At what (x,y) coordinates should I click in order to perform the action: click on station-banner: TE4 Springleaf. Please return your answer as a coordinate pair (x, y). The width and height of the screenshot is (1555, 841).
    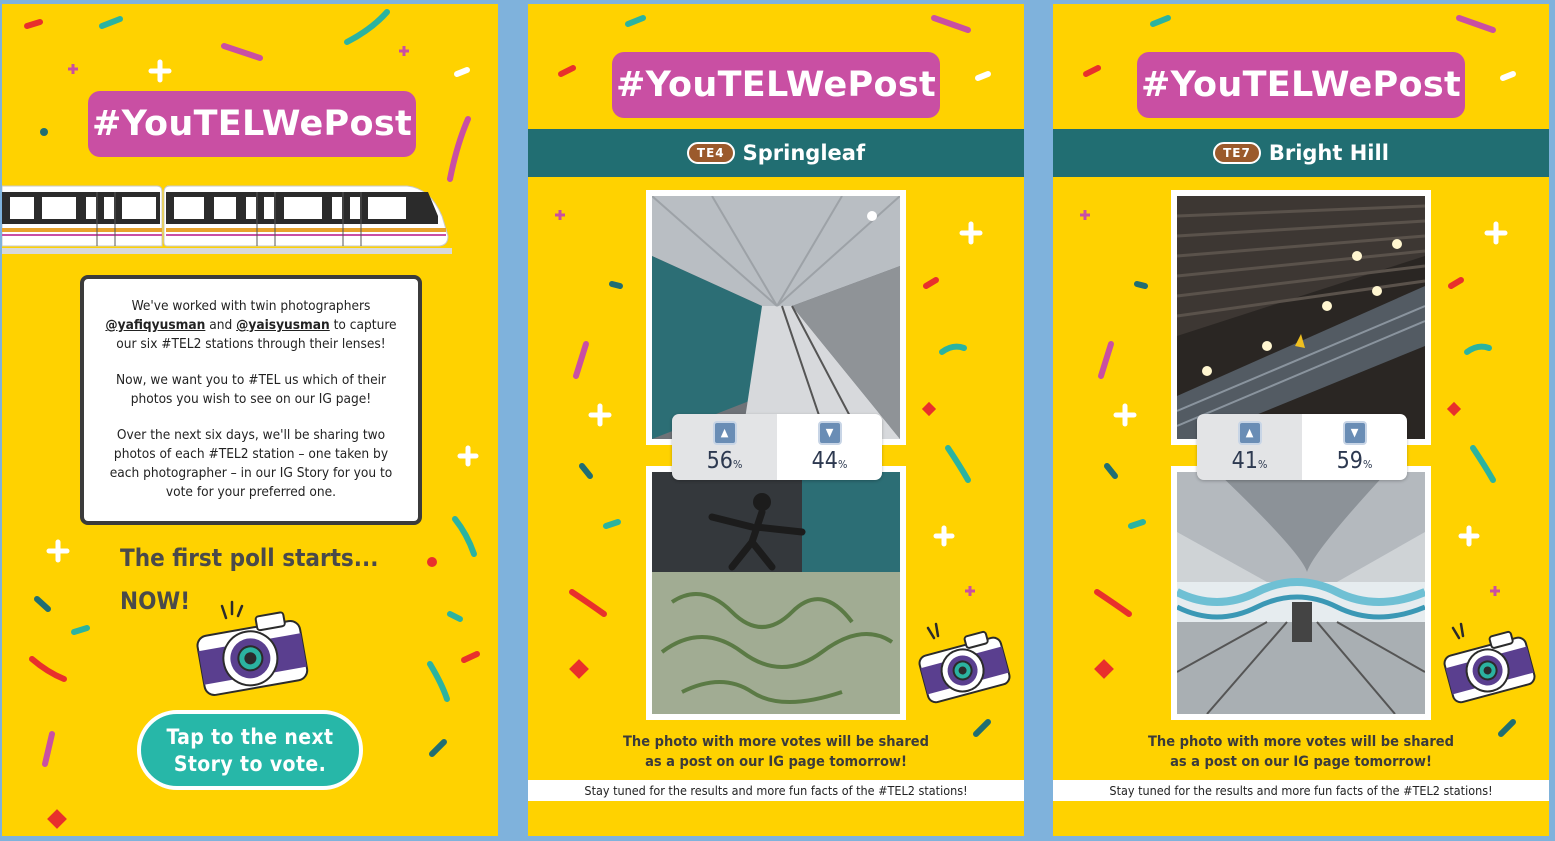
    Looking at the image, I should click on (776, 153).